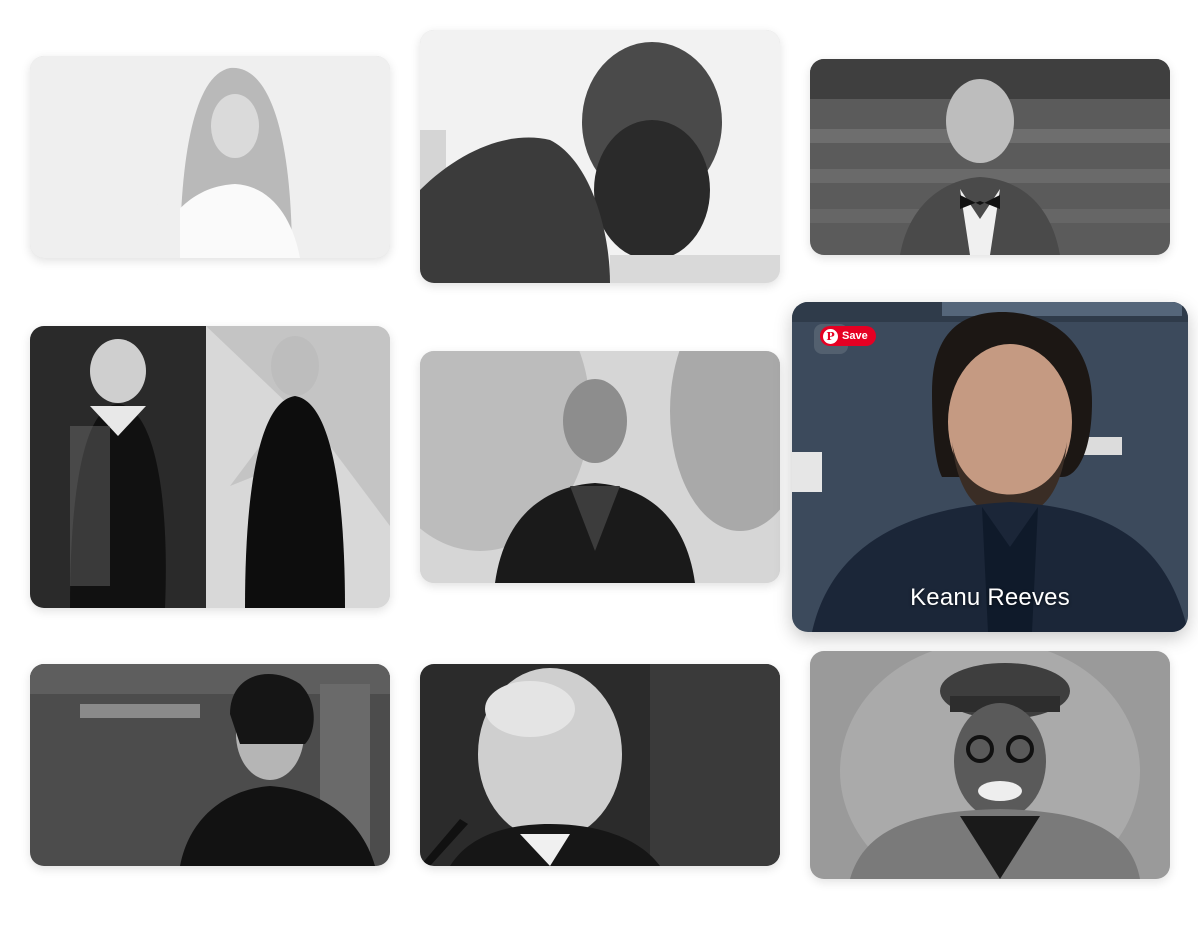 This screenshot has width=1198, height=937. Describe the element at coordinates (855, 336) in the screenshot. I see `save-button-label: Save` at that location.